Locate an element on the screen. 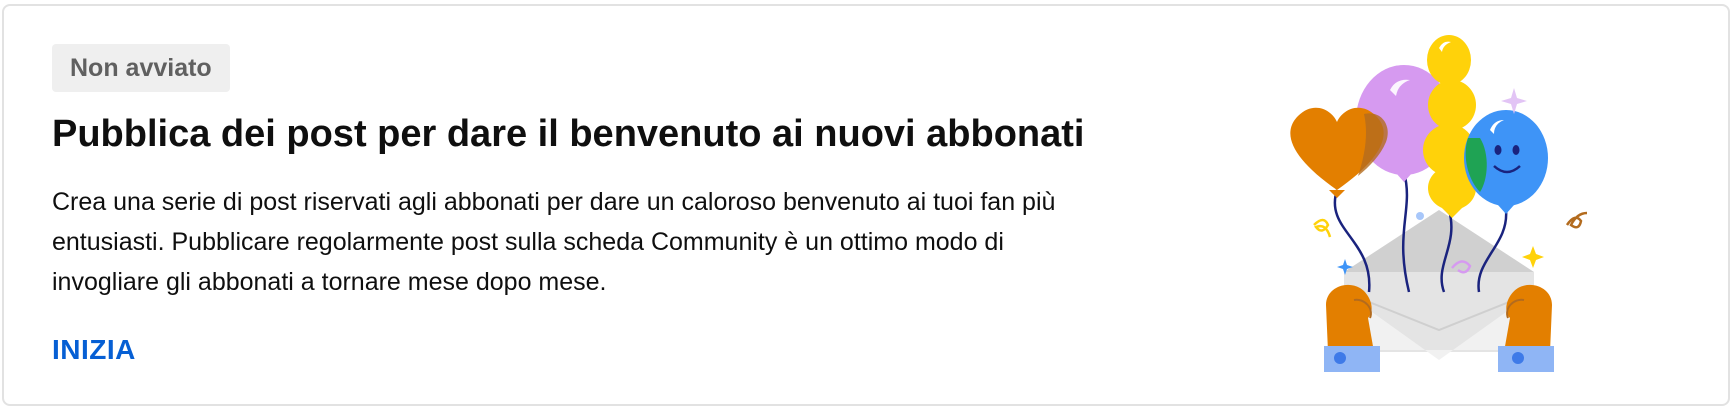 The width and height of the screenshot is (1734, 410). start-button: INIZIA is located at coordinates (94, 350).